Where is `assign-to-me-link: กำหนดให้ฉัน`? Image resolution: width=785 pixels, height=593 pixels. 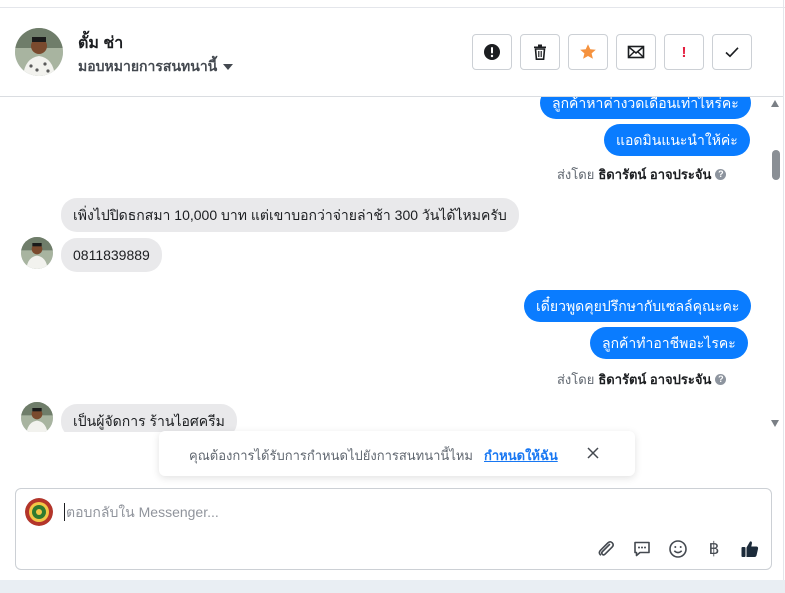 assign-to-me-link: กำหนดให้ฉัน is located at coordinates (521, 455).